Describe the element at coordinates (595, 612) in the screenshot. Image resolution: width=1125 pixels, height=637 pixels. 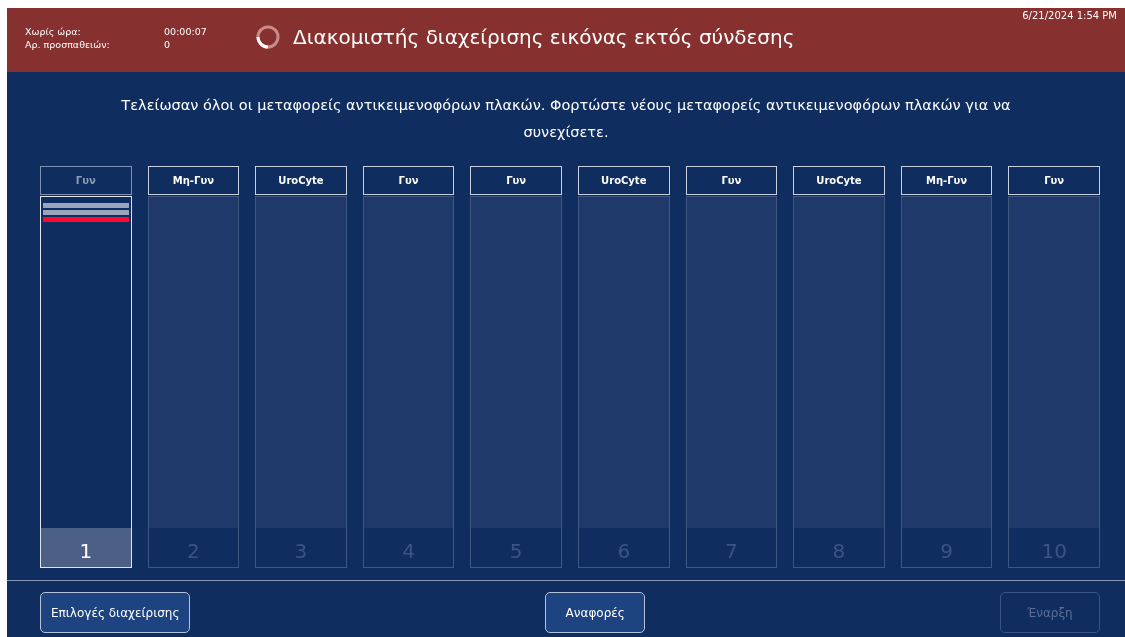
I see `action-button: Αναφορές` at that location.